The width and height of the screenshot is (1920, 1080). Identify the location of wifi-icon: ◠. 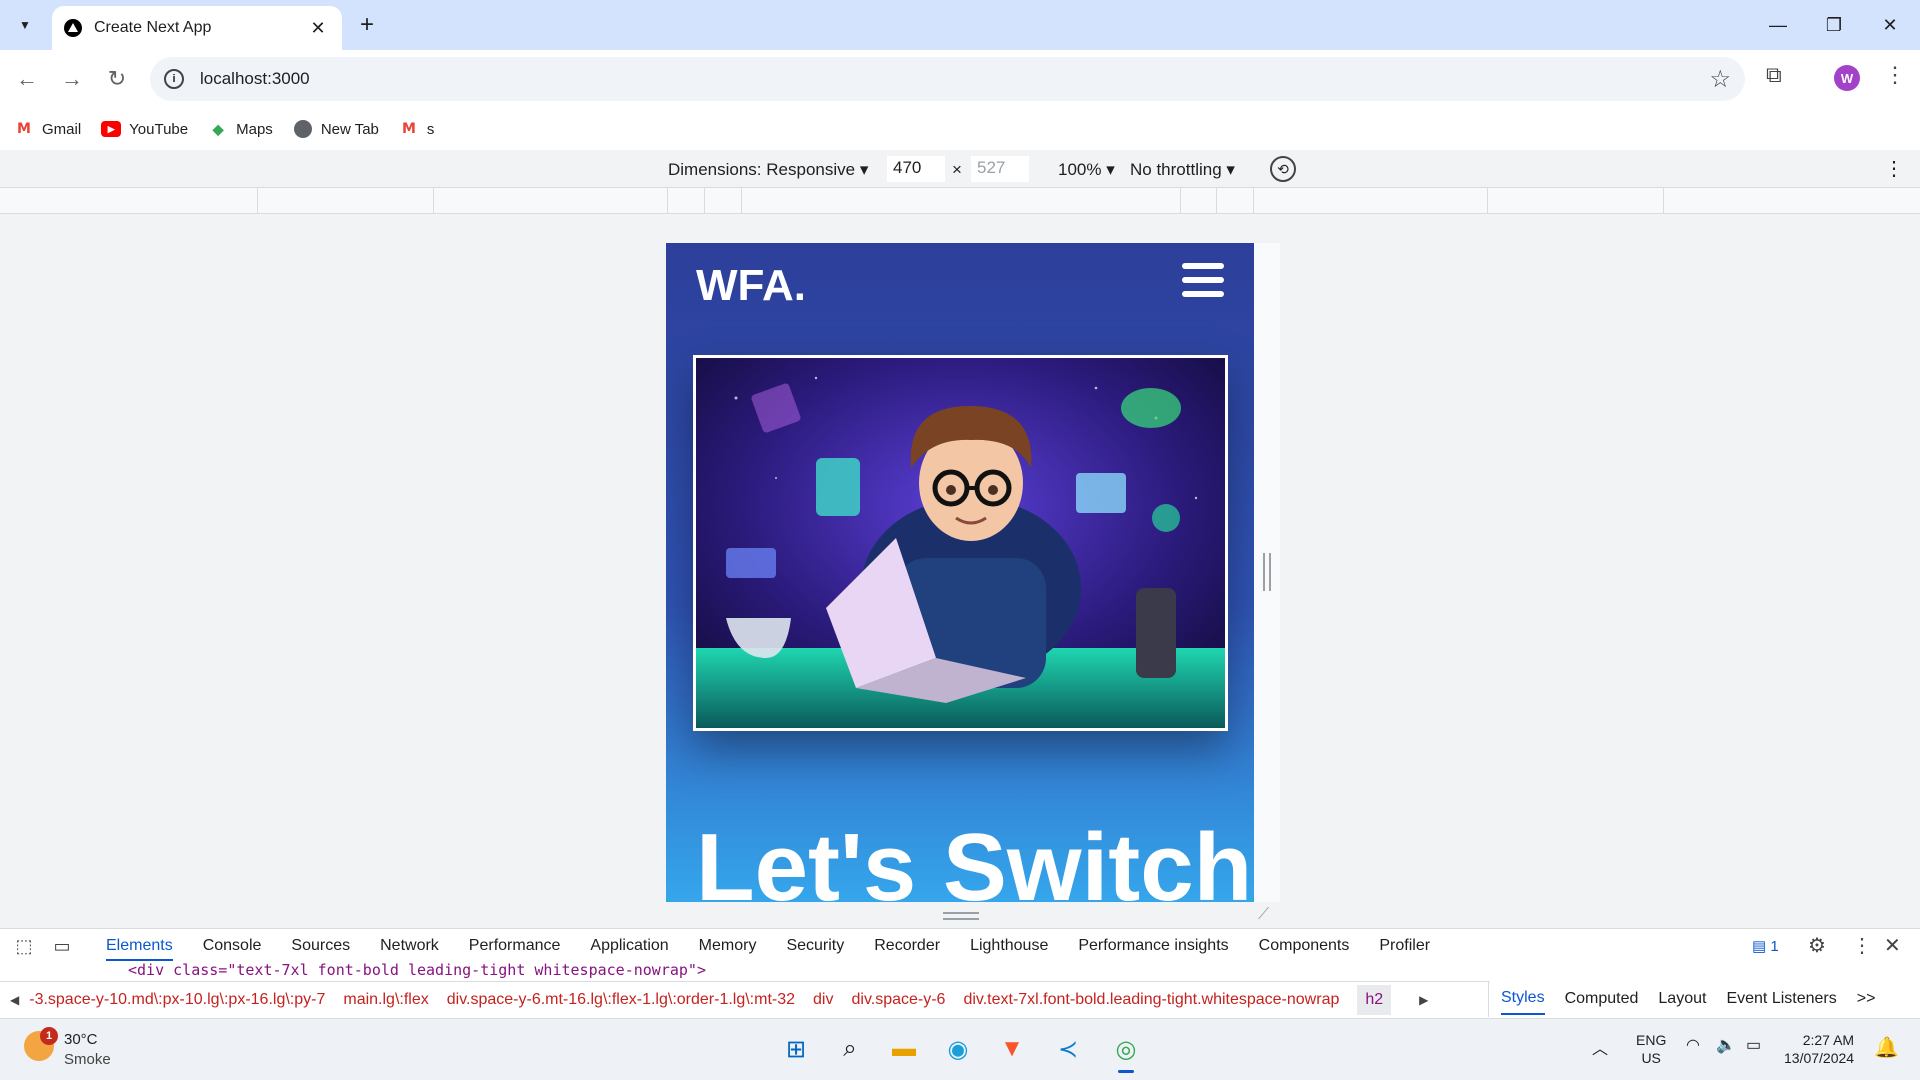
(1693, 1045).